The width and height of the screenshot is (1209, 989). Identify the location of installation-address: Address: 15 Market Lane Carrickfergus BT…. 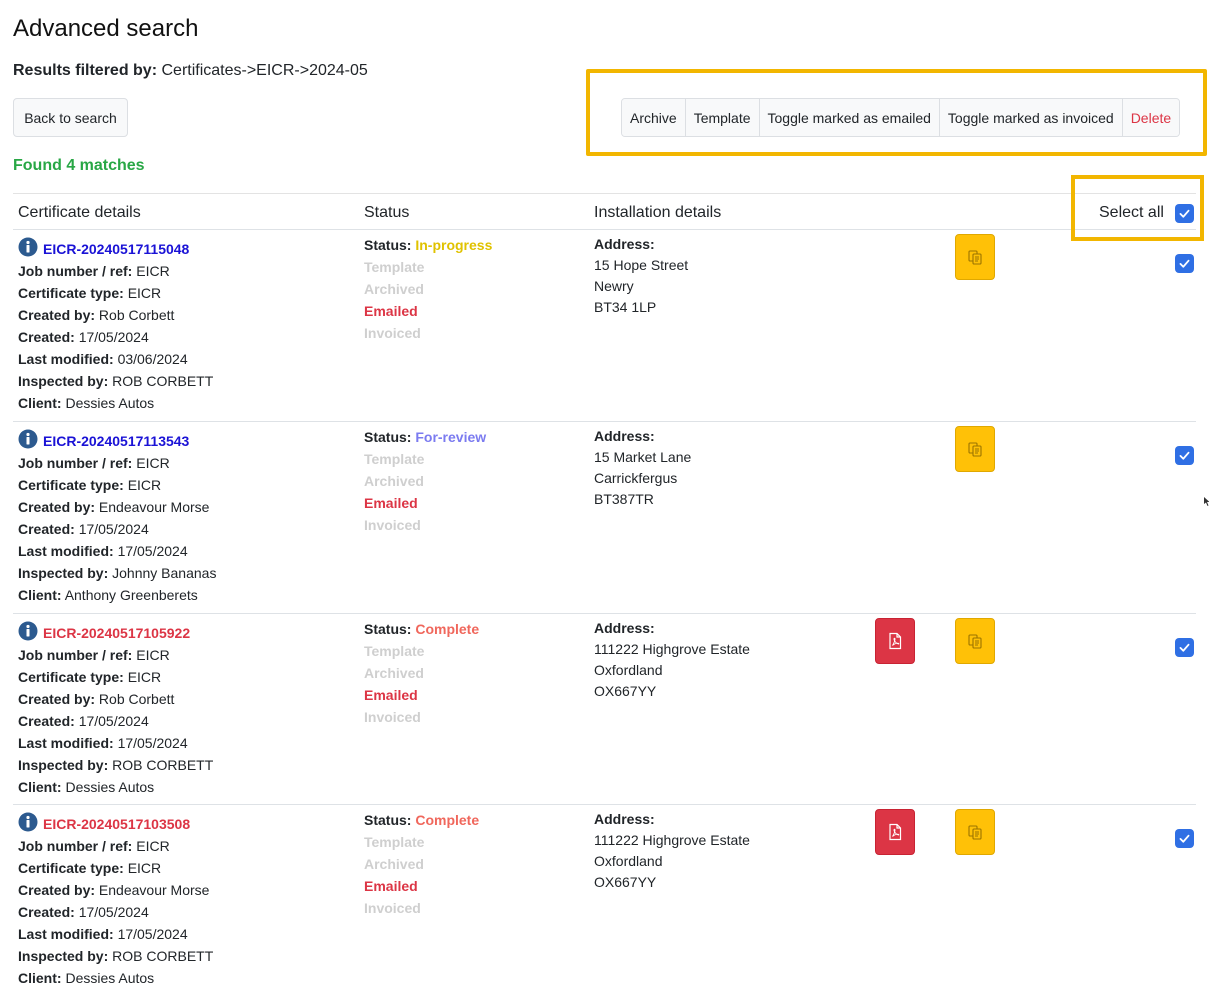
(642, 468).